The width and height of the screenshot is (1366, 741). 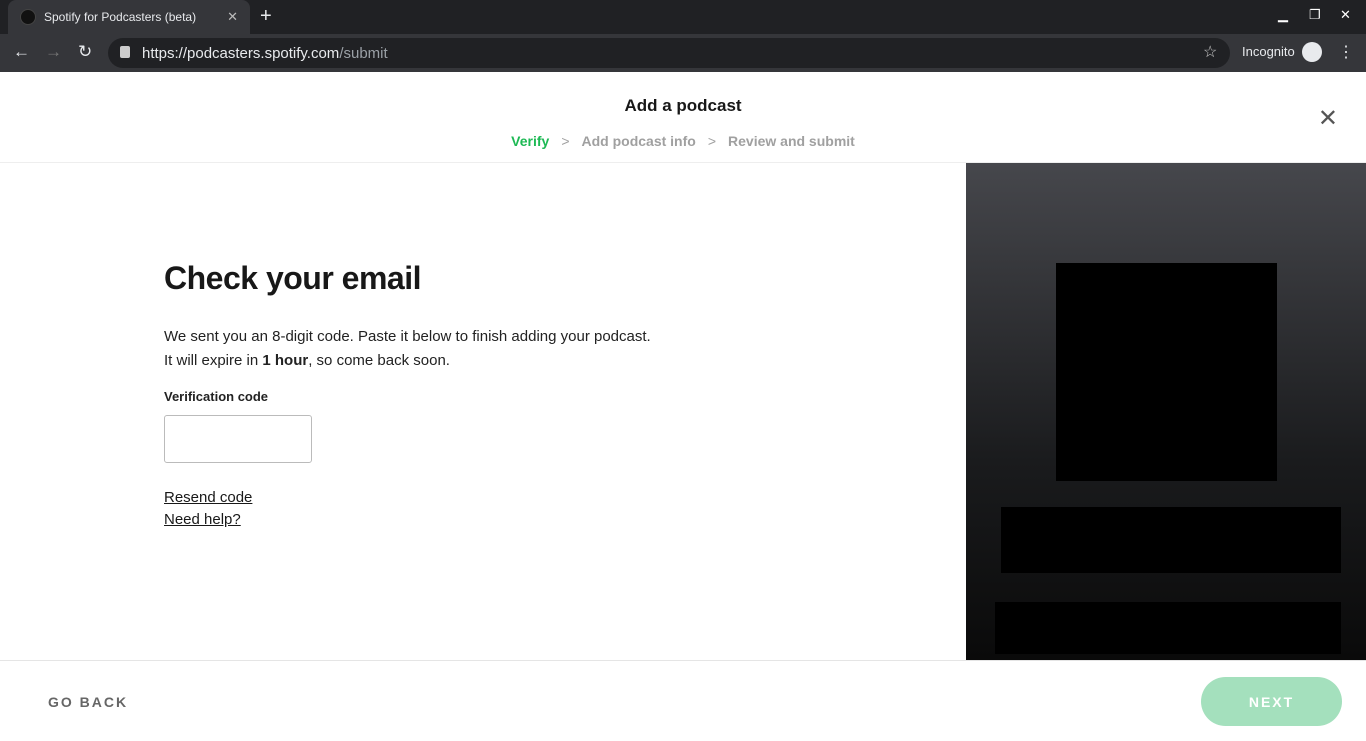 What do you see at coordinates (216, 396) in the screenshot?
I see `verification-code-label: Verification code` at bounding box center [216, 396].